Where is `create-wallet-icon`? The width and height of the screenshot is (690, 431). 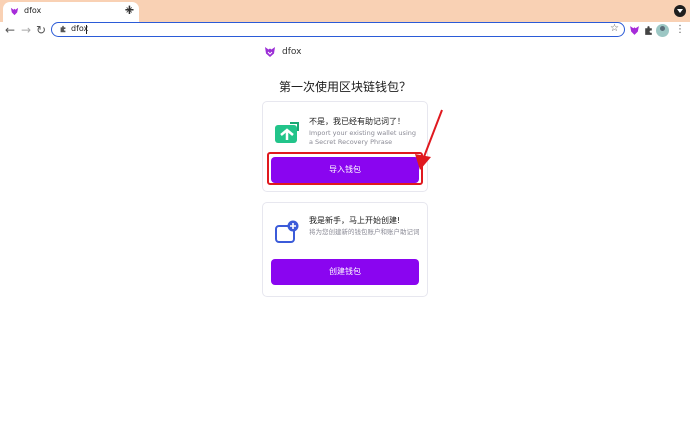 create-wallet-icon is located at coordinates (287, 231).